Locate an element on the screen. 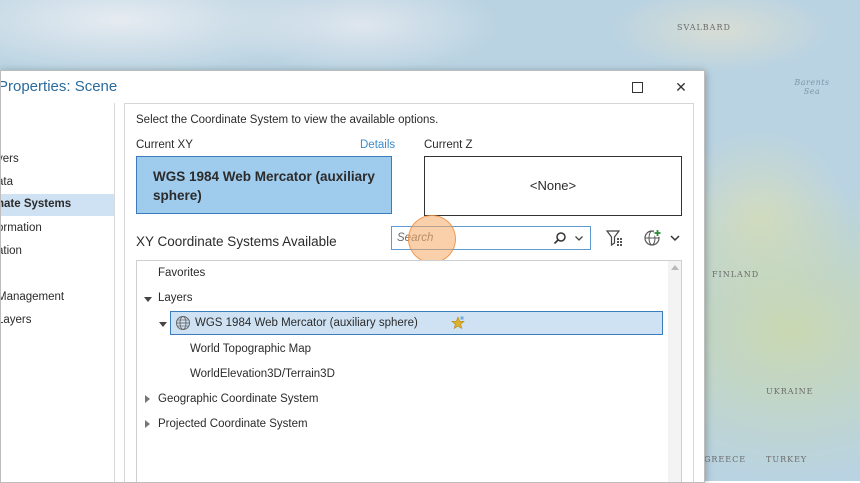 Image resolution: width=860 pixels, height=483 pixels. tree-node-projected: Projected Coordinate System is located at coordinates (233, 424).